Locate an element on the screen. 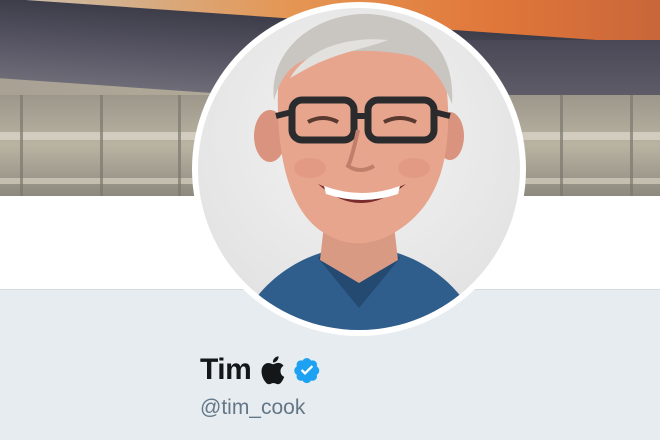  apple-logo-icon is located at coordinates (273, 370).